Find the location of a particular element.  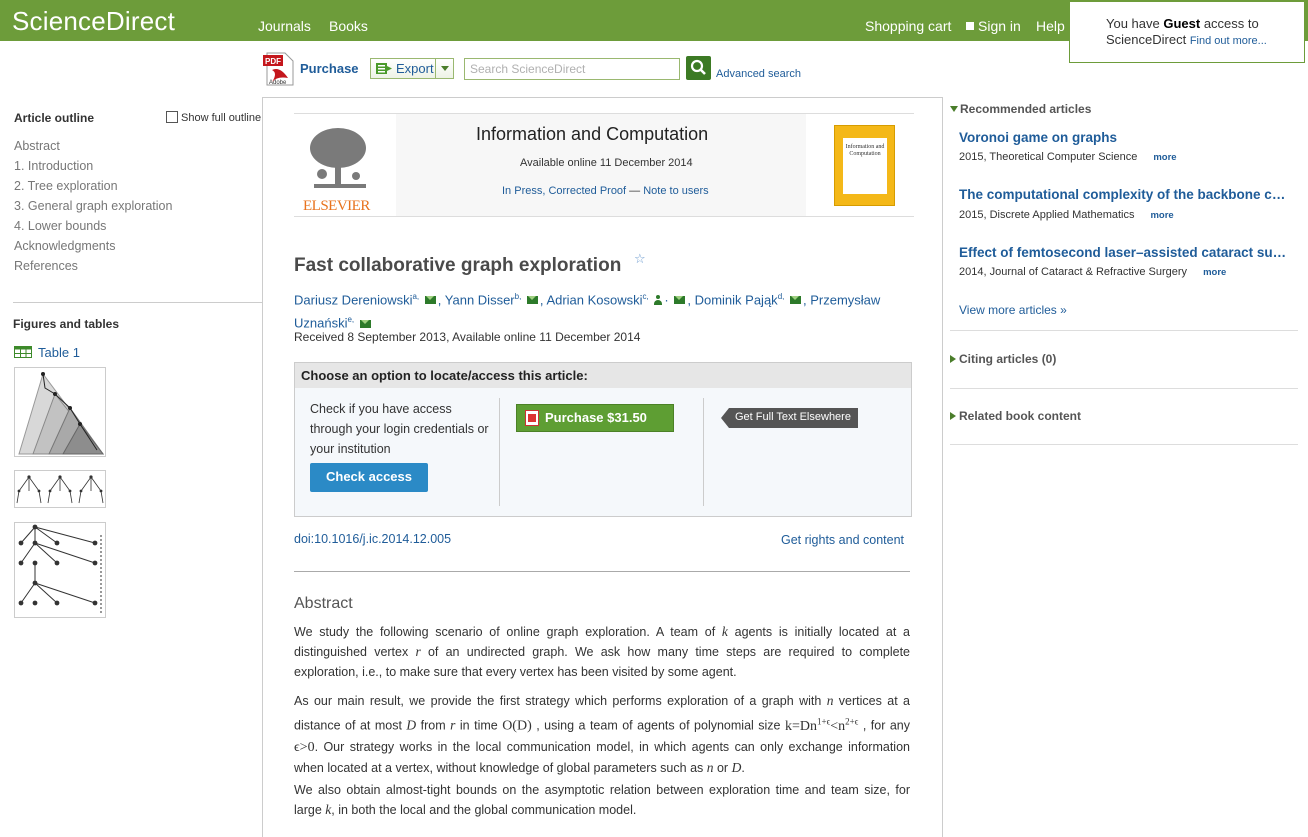

note-to-users-link: Note to users is located at coordinates (675, 191).